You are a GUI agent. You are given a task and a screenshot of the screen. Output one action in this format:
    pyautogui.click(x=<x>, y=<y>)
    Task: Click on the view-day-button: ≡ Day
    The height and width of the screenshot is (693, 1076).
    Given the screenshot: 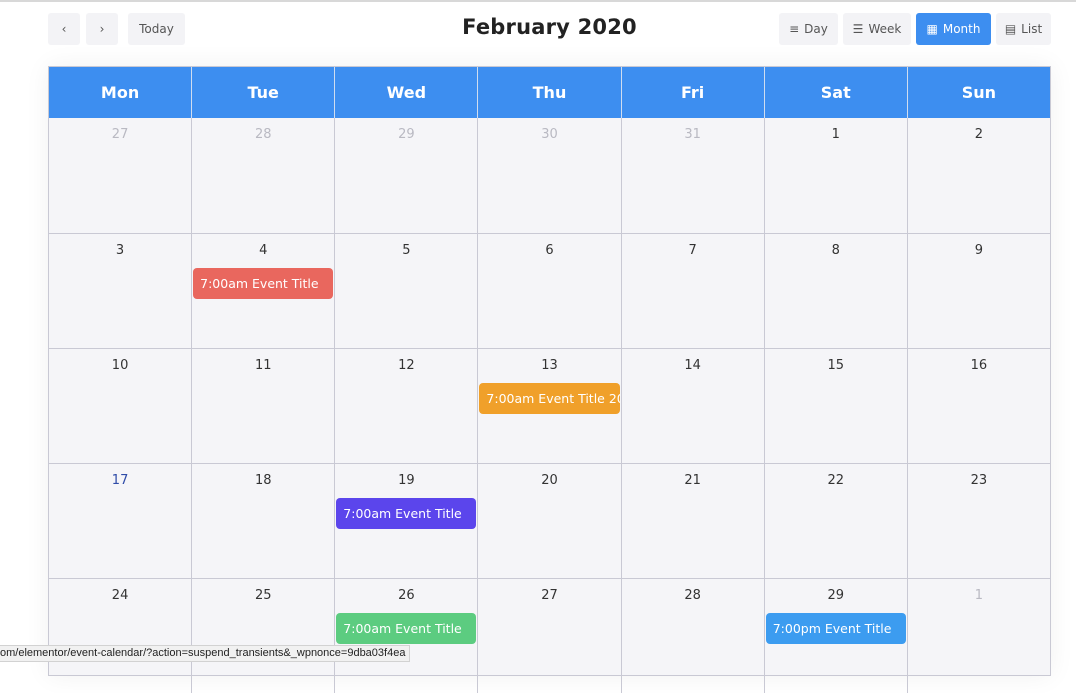 What is the action you would take?
    pyautogui.click(x=808, y=29)
    